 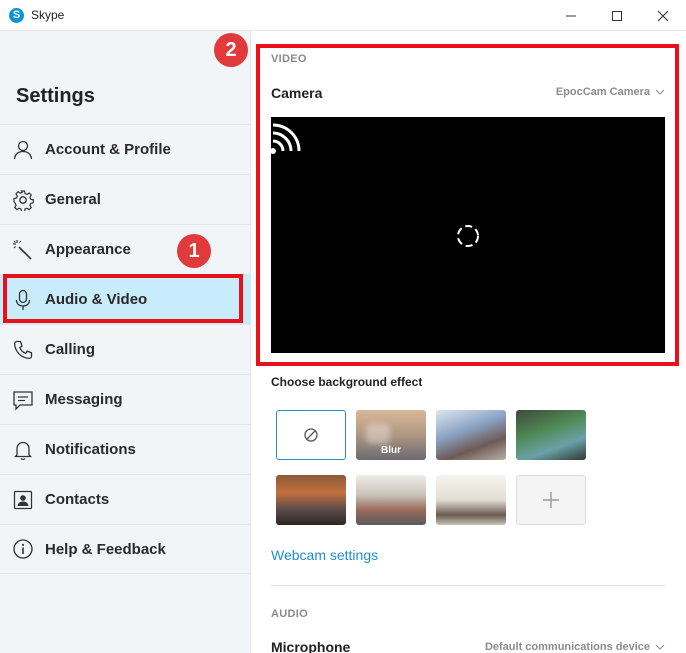 I want to click on sidebar-item-messaging: Messaging, so click(x=125, y=399).